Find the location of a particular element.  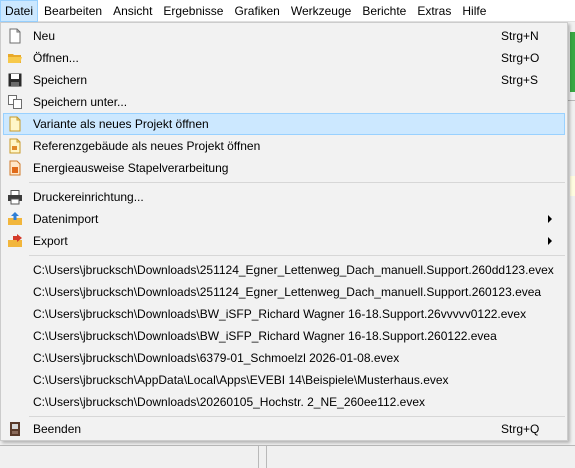

variant-document-icon is located at coordinates (15, 124).